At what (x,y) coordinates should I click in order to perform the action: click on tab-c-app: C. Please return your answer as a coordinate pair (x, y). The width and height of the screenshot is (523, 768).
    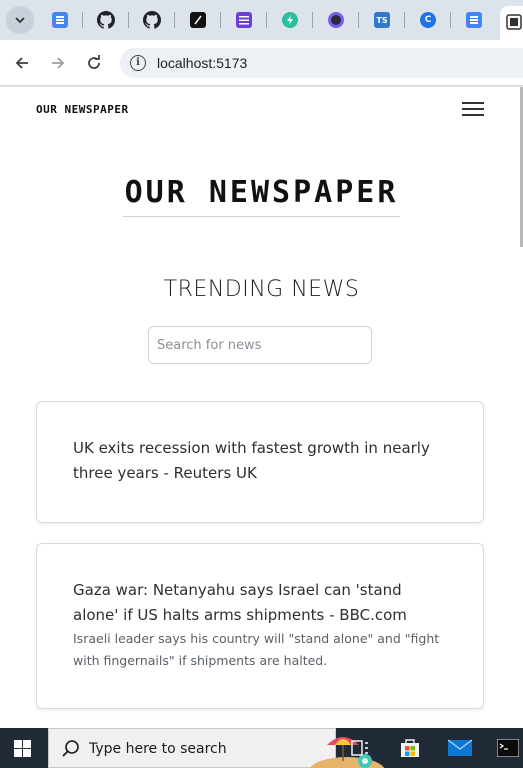
    Looking at the image, I should click on (428, 20).